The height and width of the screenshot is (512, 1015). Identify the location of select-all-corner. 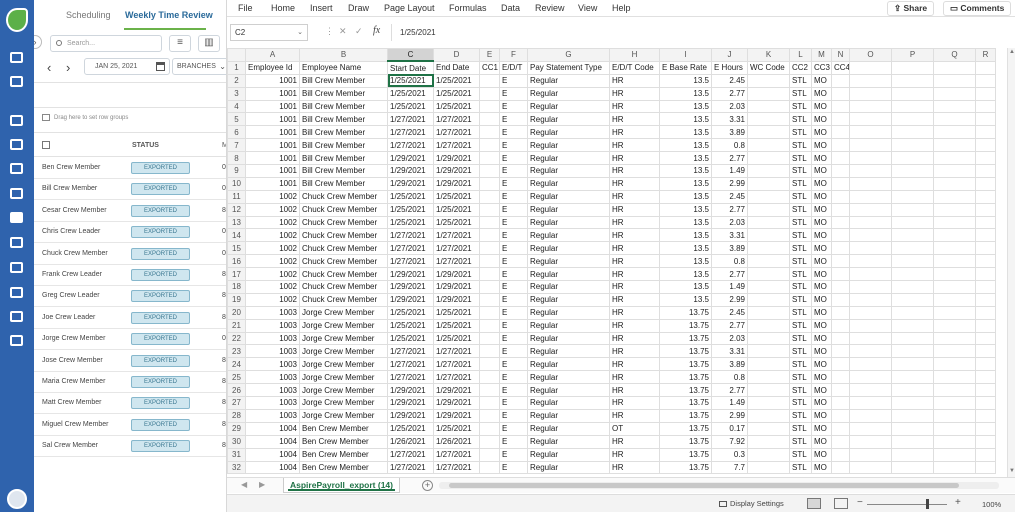
(236, 55).